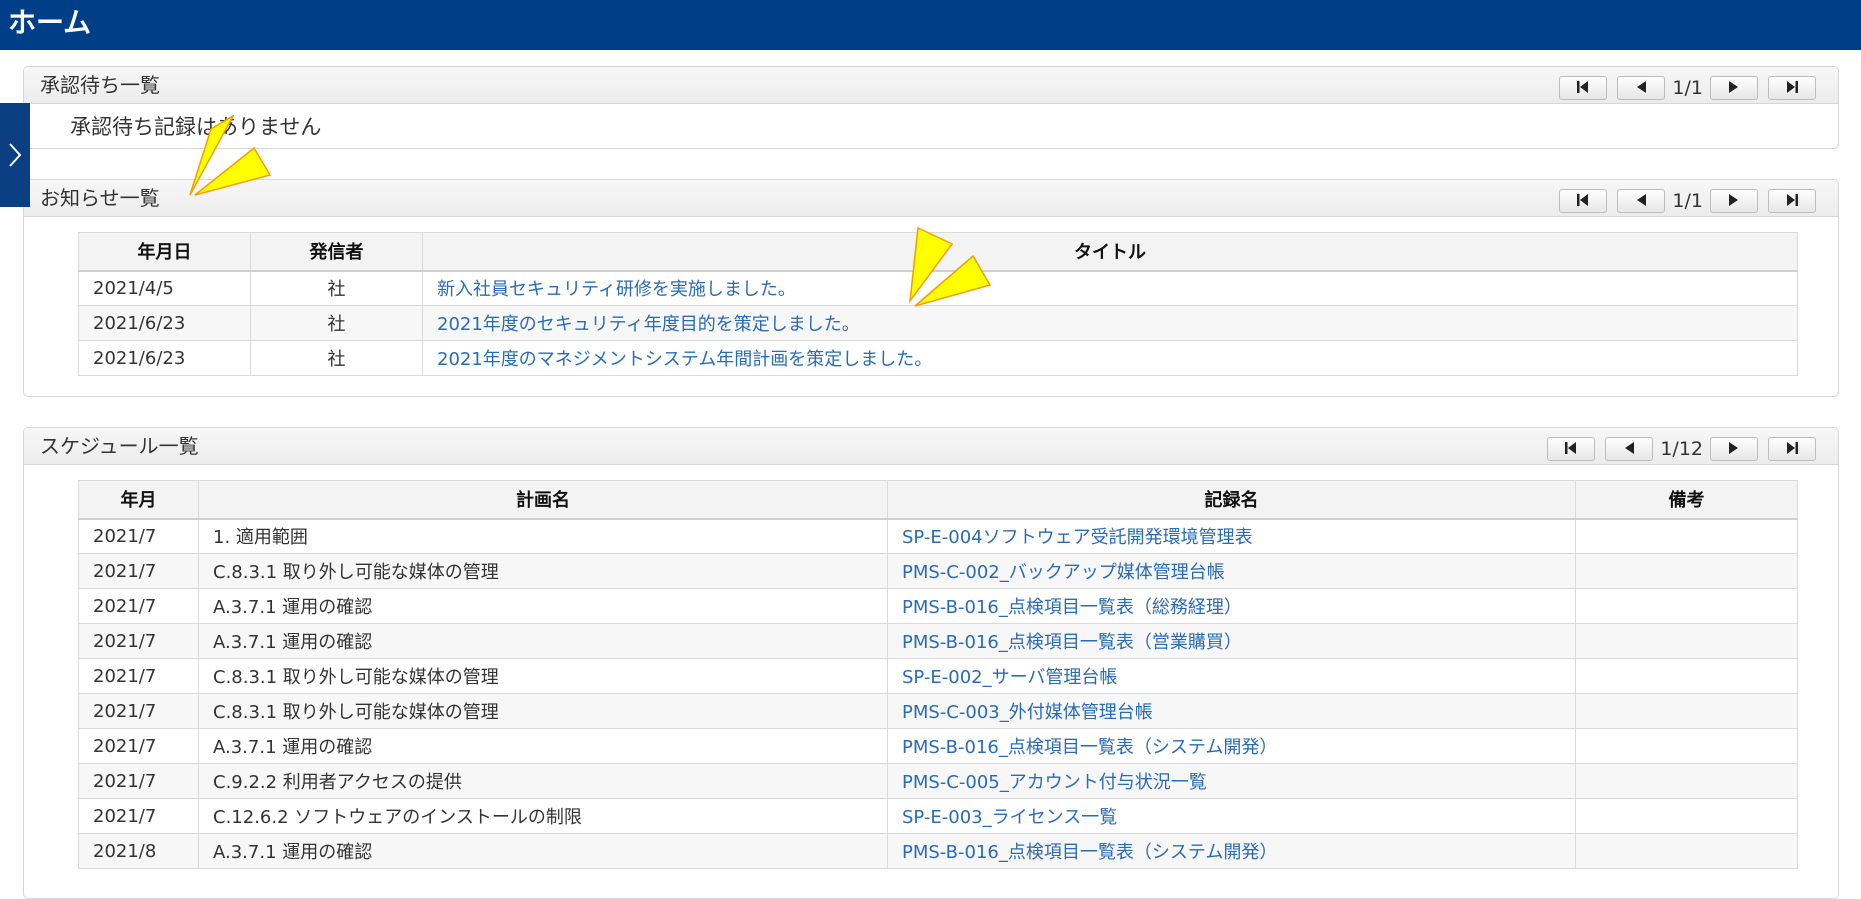  I want to click on page-indicator: 1/12, so click(1681, 449).